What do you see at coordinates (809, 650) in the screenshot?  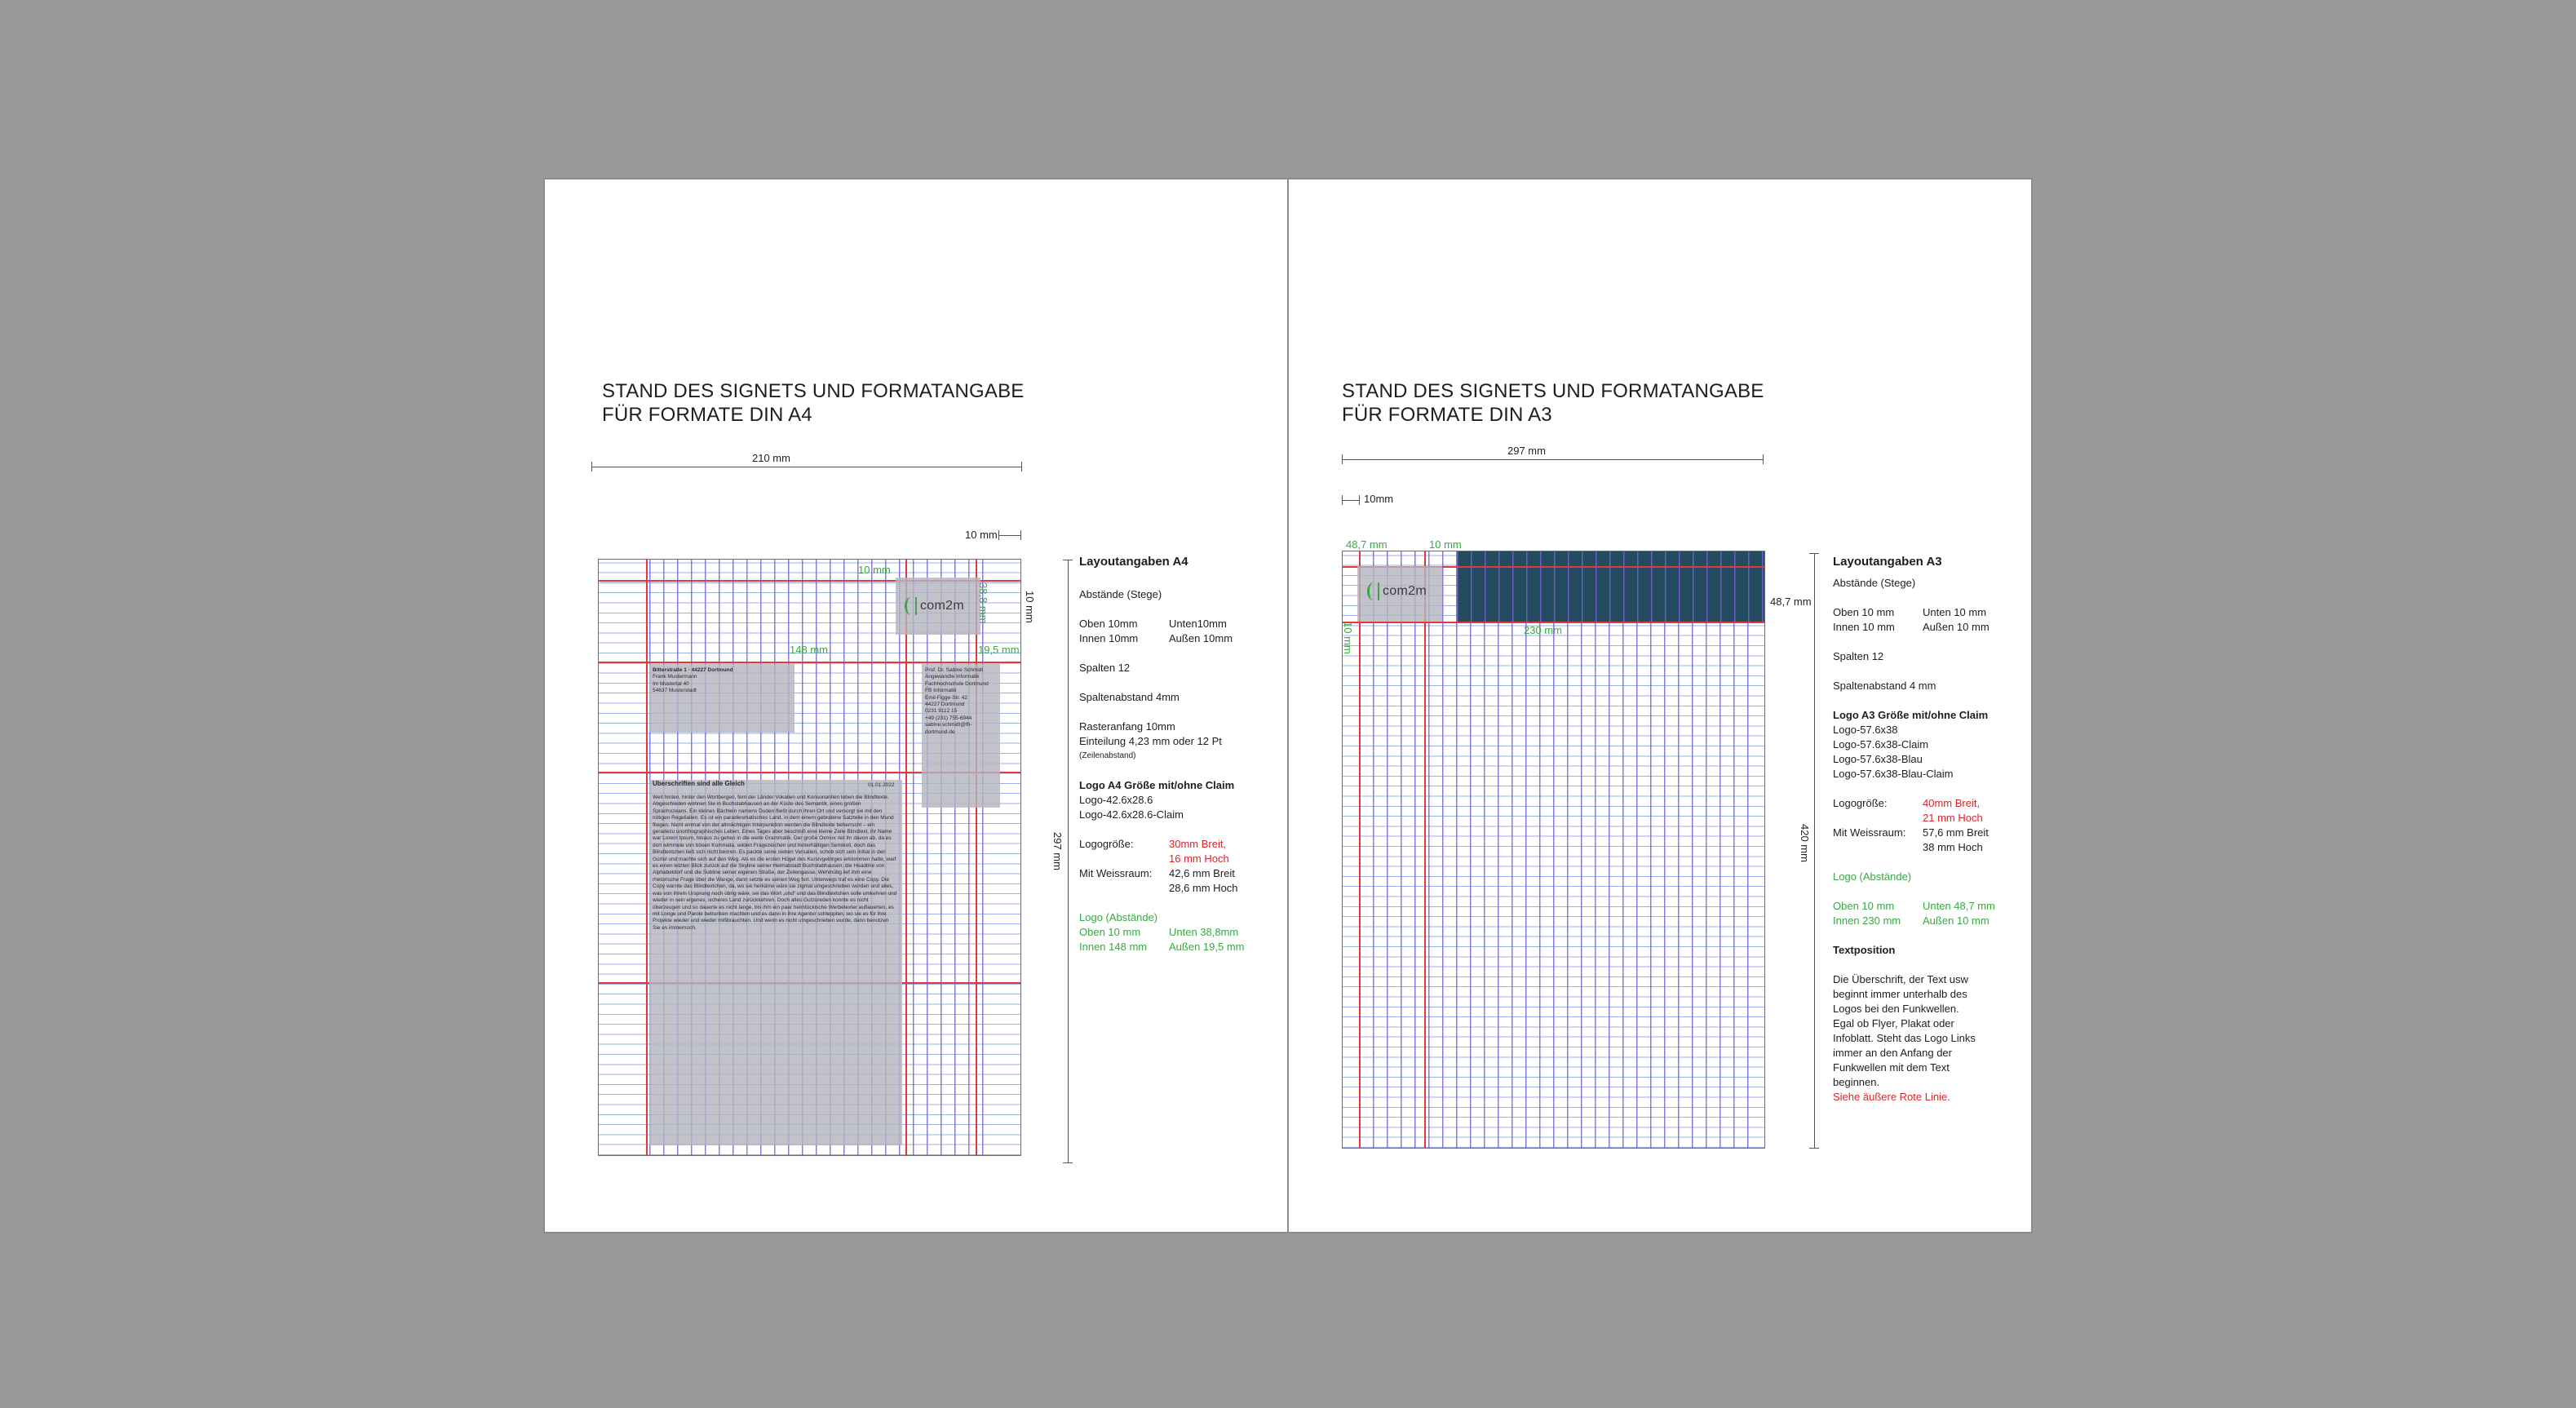 I see `logo-inner-margin-label: 148 mm` at bounding box center [809, 650].